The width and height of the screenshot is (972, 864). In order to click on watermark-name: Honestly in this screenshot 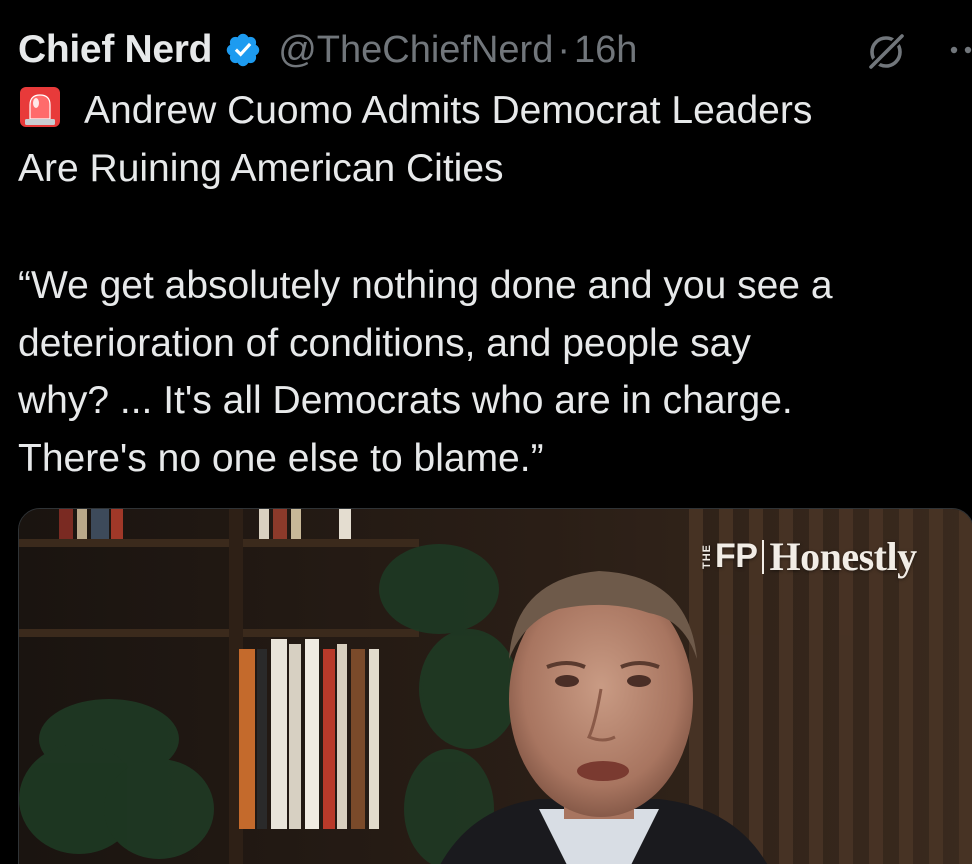, I will do `click(843, 556)`.